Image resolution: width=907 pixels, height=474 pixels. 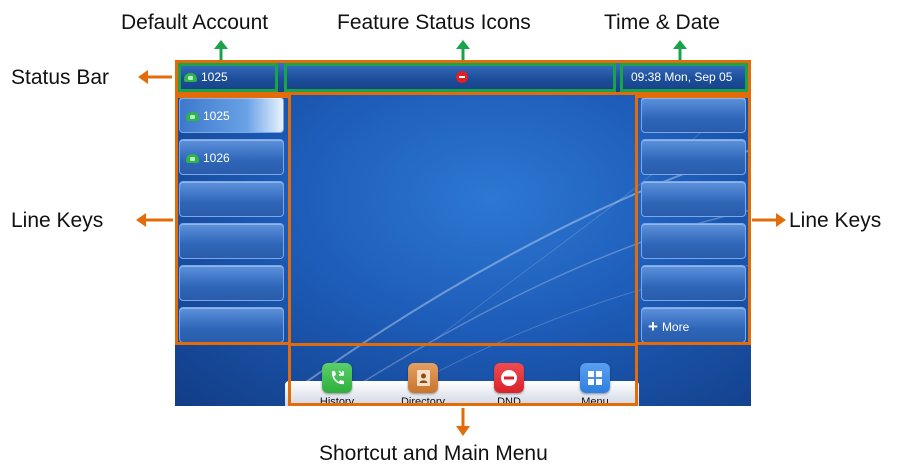 I want to click on line-keys-right-callout: Line Keys, so click(x=835, y=220).